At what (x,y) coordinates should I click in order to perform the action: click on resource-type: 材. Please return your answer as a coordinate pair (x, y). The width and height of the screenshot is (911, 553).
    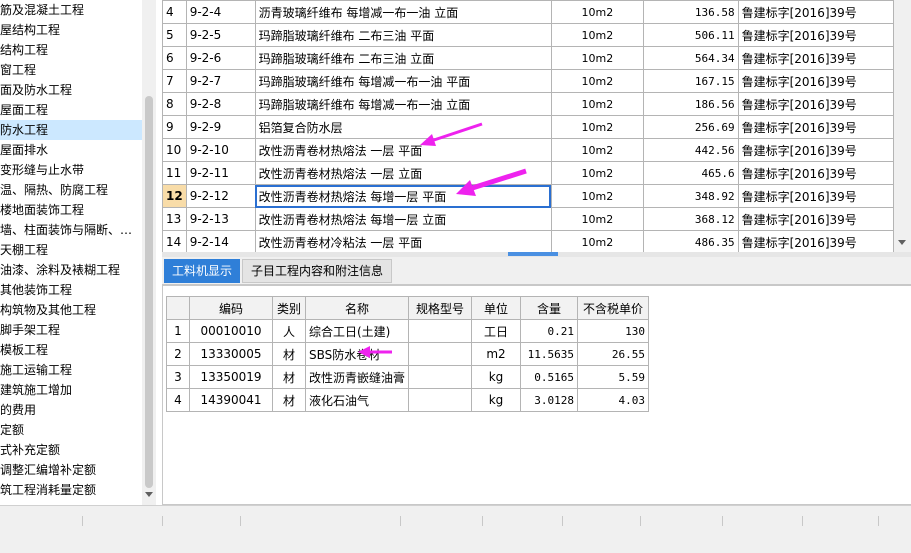
    Looking at the image, I should click on (289, 400).